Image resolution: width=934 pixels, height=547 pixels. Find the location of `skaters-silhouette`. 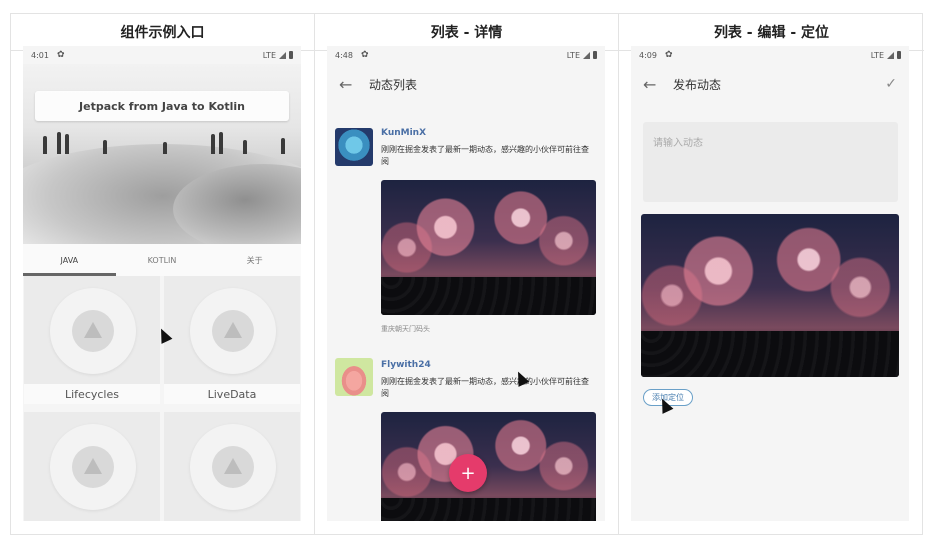

skaters-silhouette is located at coordinates (168, 139).